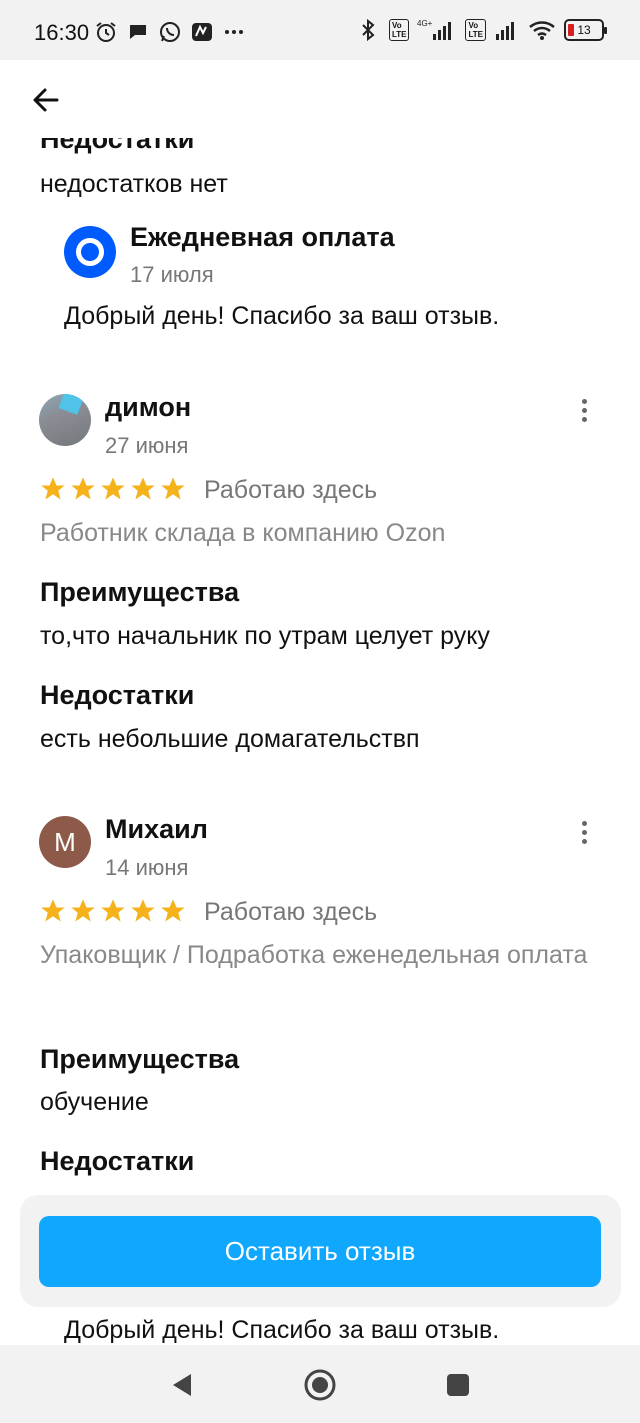 This screenshot has height=1423, width=640. Describe the element at coordinates (138, 32) in the screenshot. I see `chat-bubble-icon` at that location.